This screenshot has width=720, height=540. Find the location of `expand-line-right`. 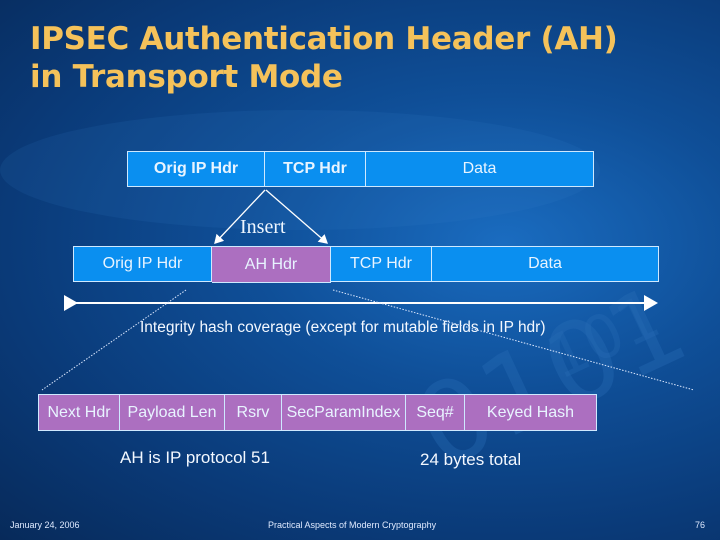

expand-line-right is located at coordinates (513, 340).